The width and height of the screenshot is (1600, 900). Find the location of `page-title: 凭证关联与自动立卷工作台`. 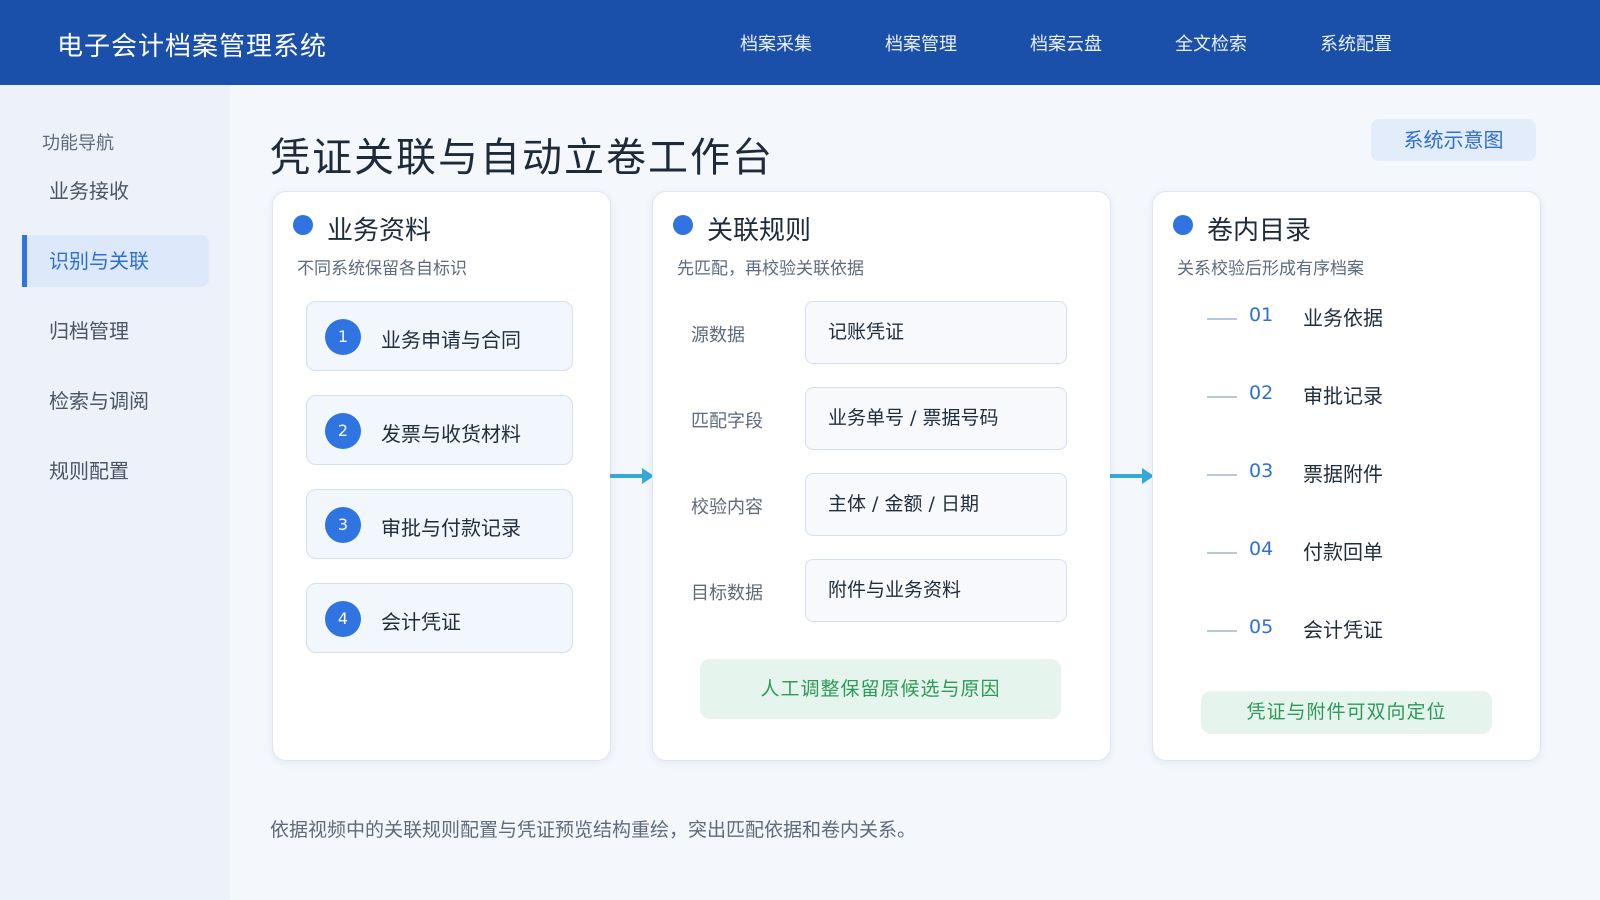

page-title: 凭证关联与自动立卷工作台 is located at coordinates (522, 158).